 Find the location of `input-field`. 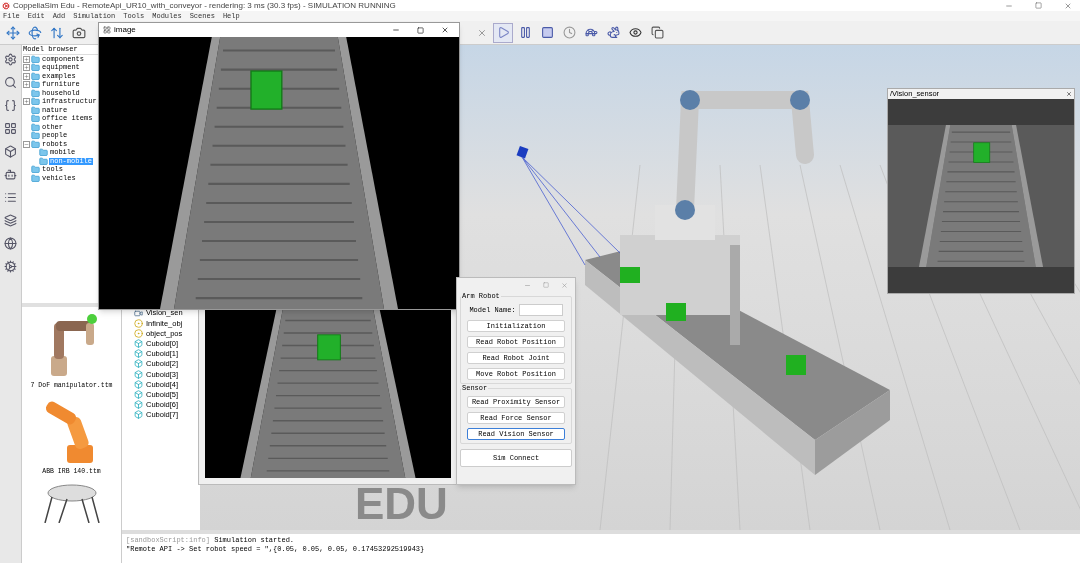

input-field is located at coordinates (540, 310).